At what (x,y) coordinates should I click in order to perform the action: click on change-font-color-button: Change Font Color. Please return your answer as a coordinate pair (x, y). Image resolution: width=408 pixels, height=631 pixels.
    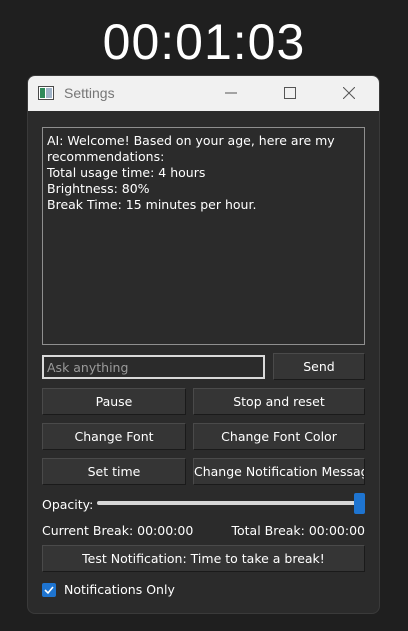
    Looking at the image, I should click on (279, 436).